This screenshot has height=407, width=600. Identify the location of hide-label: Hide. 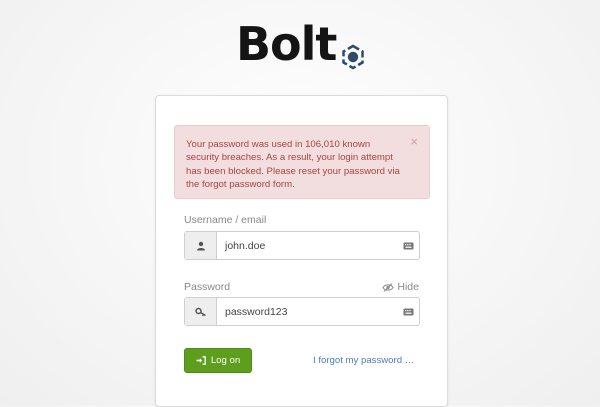
(408, 287).